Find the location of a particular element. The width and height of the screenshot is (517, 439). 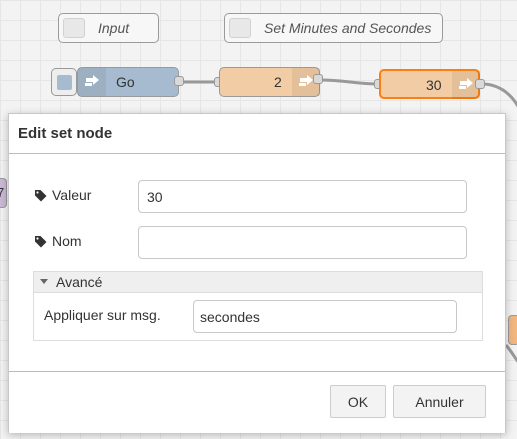

comment-node-input: Input is located at coordinates (108, 28).